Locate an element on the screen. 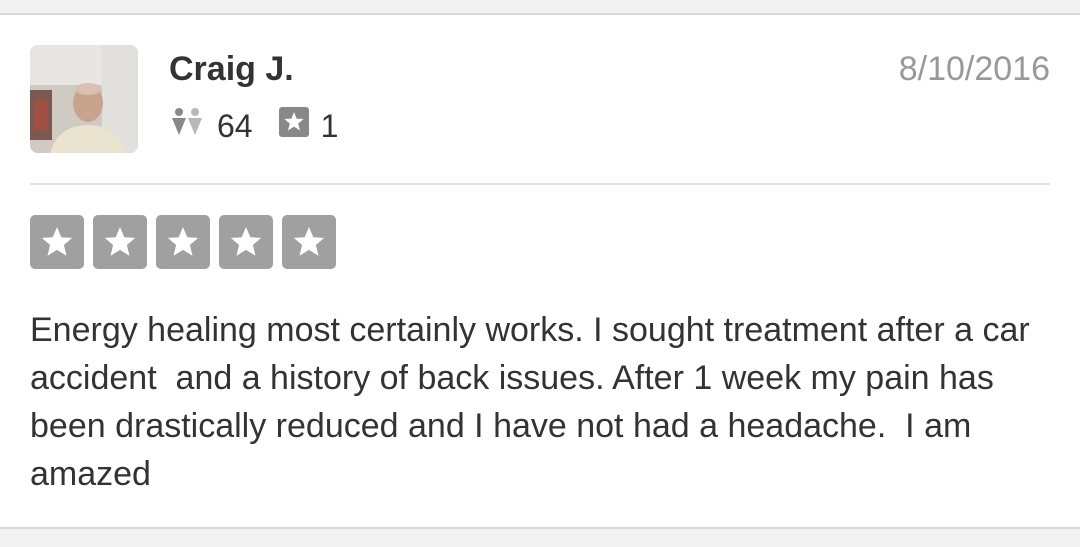 This screenshot has width=1080, height=547. previous-card-edge is located at coordinates (540, 7).